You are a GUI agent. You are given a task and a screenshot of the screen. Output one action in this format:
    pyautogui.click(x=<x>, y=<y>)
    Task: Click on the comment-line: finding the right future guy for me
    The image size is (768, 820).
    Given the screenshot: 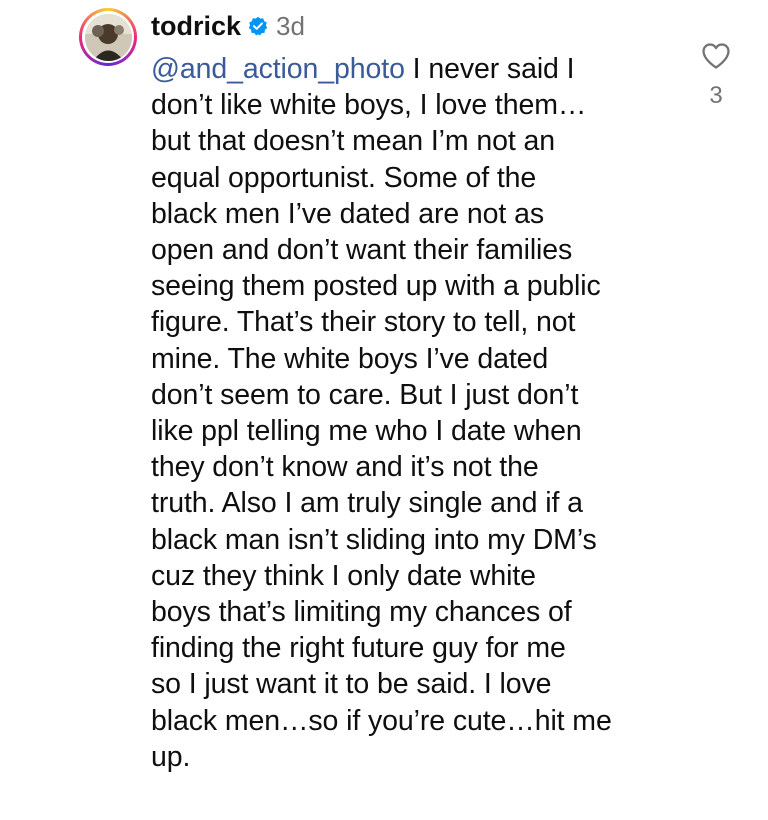 What is the action you would take?
    pyautogui.click(x=358, y=648)
    